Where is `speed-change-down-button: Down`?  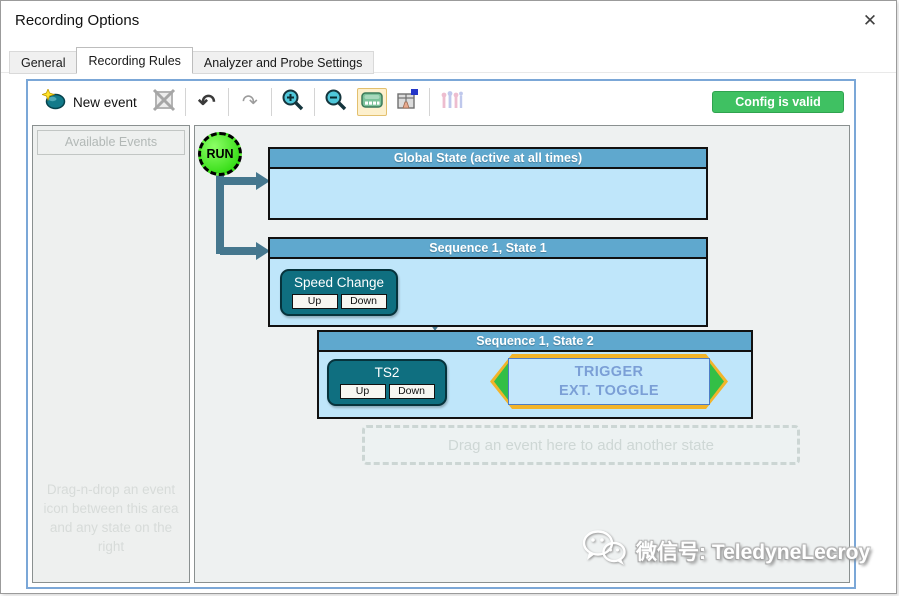
speed-change-down-button: Down is located at coordinates (363, 301).